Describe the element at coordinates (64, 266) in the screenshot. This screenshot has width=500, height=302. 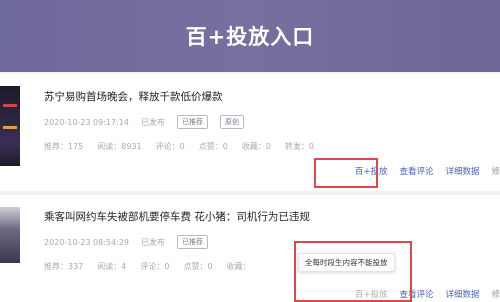
I see `stat-recommend: 推荐：337` at that location.